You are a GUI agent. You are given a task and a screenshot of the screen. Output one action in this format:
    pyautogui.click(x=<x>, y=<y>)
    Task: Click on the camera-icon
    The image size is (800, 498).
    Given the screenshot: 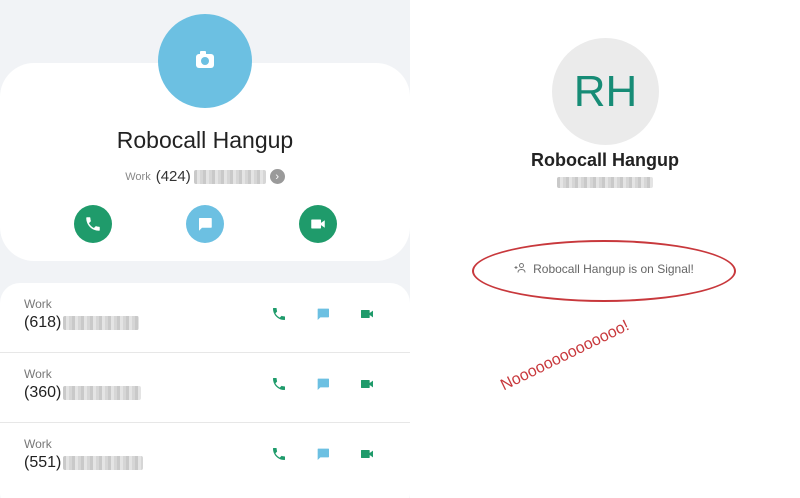 What is the action you would take?
    pyautogui.click(x=205, y=59)
    